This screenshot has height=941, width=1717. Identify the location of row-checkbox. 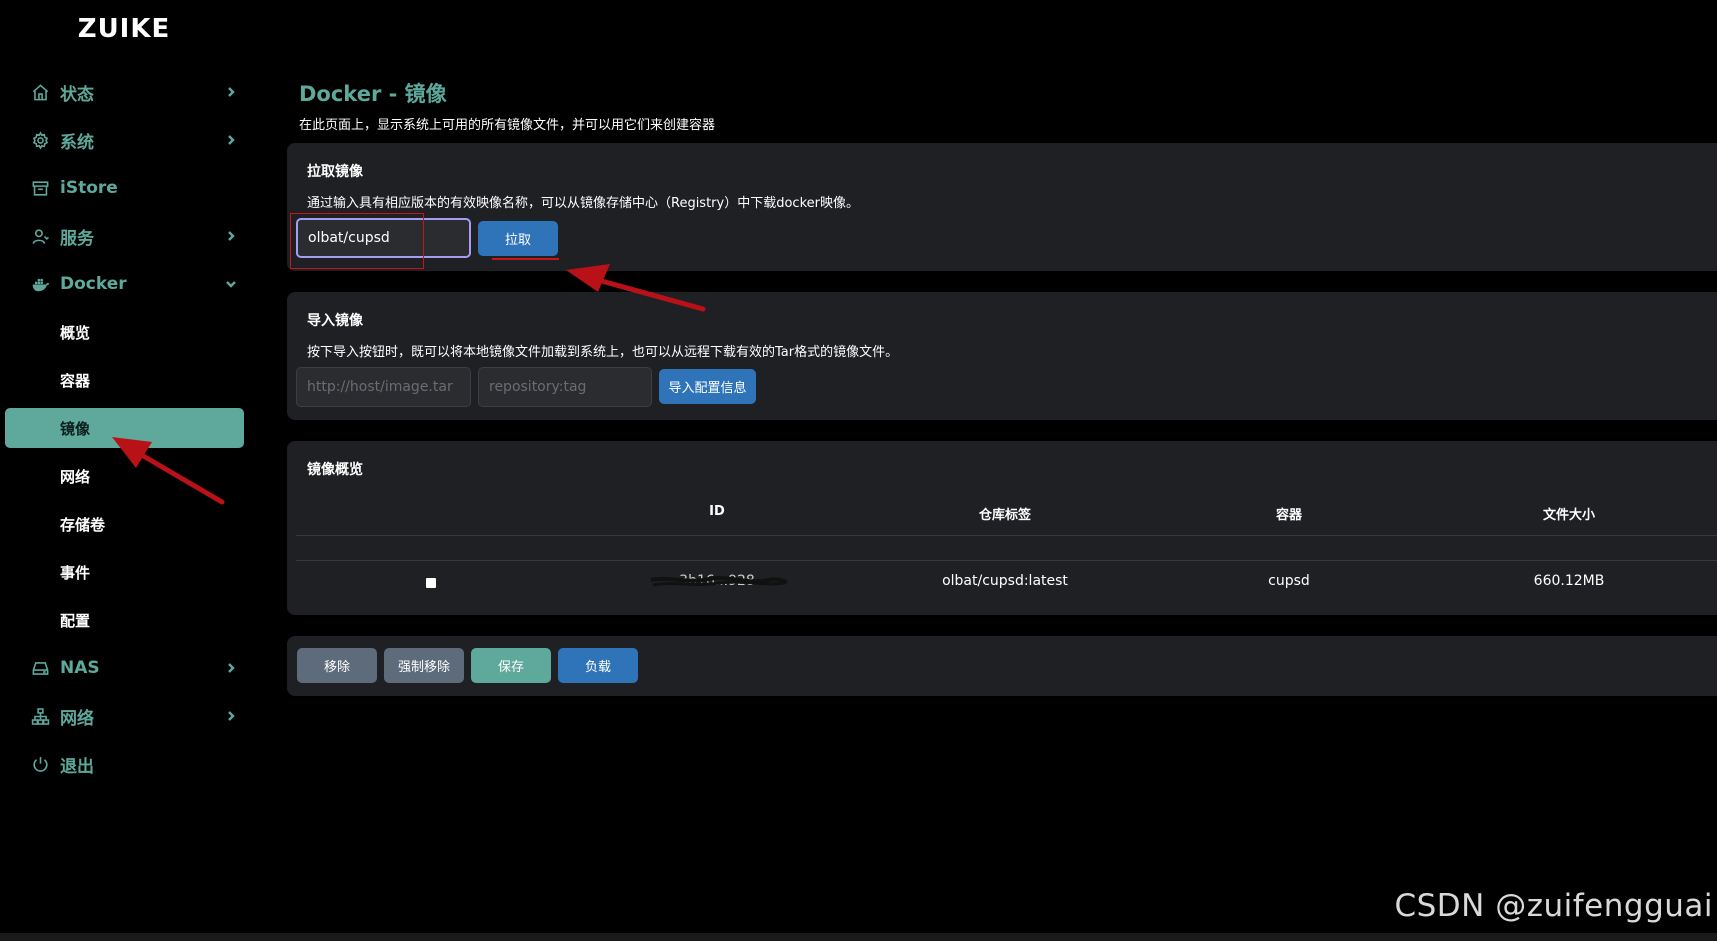
(431, 583).